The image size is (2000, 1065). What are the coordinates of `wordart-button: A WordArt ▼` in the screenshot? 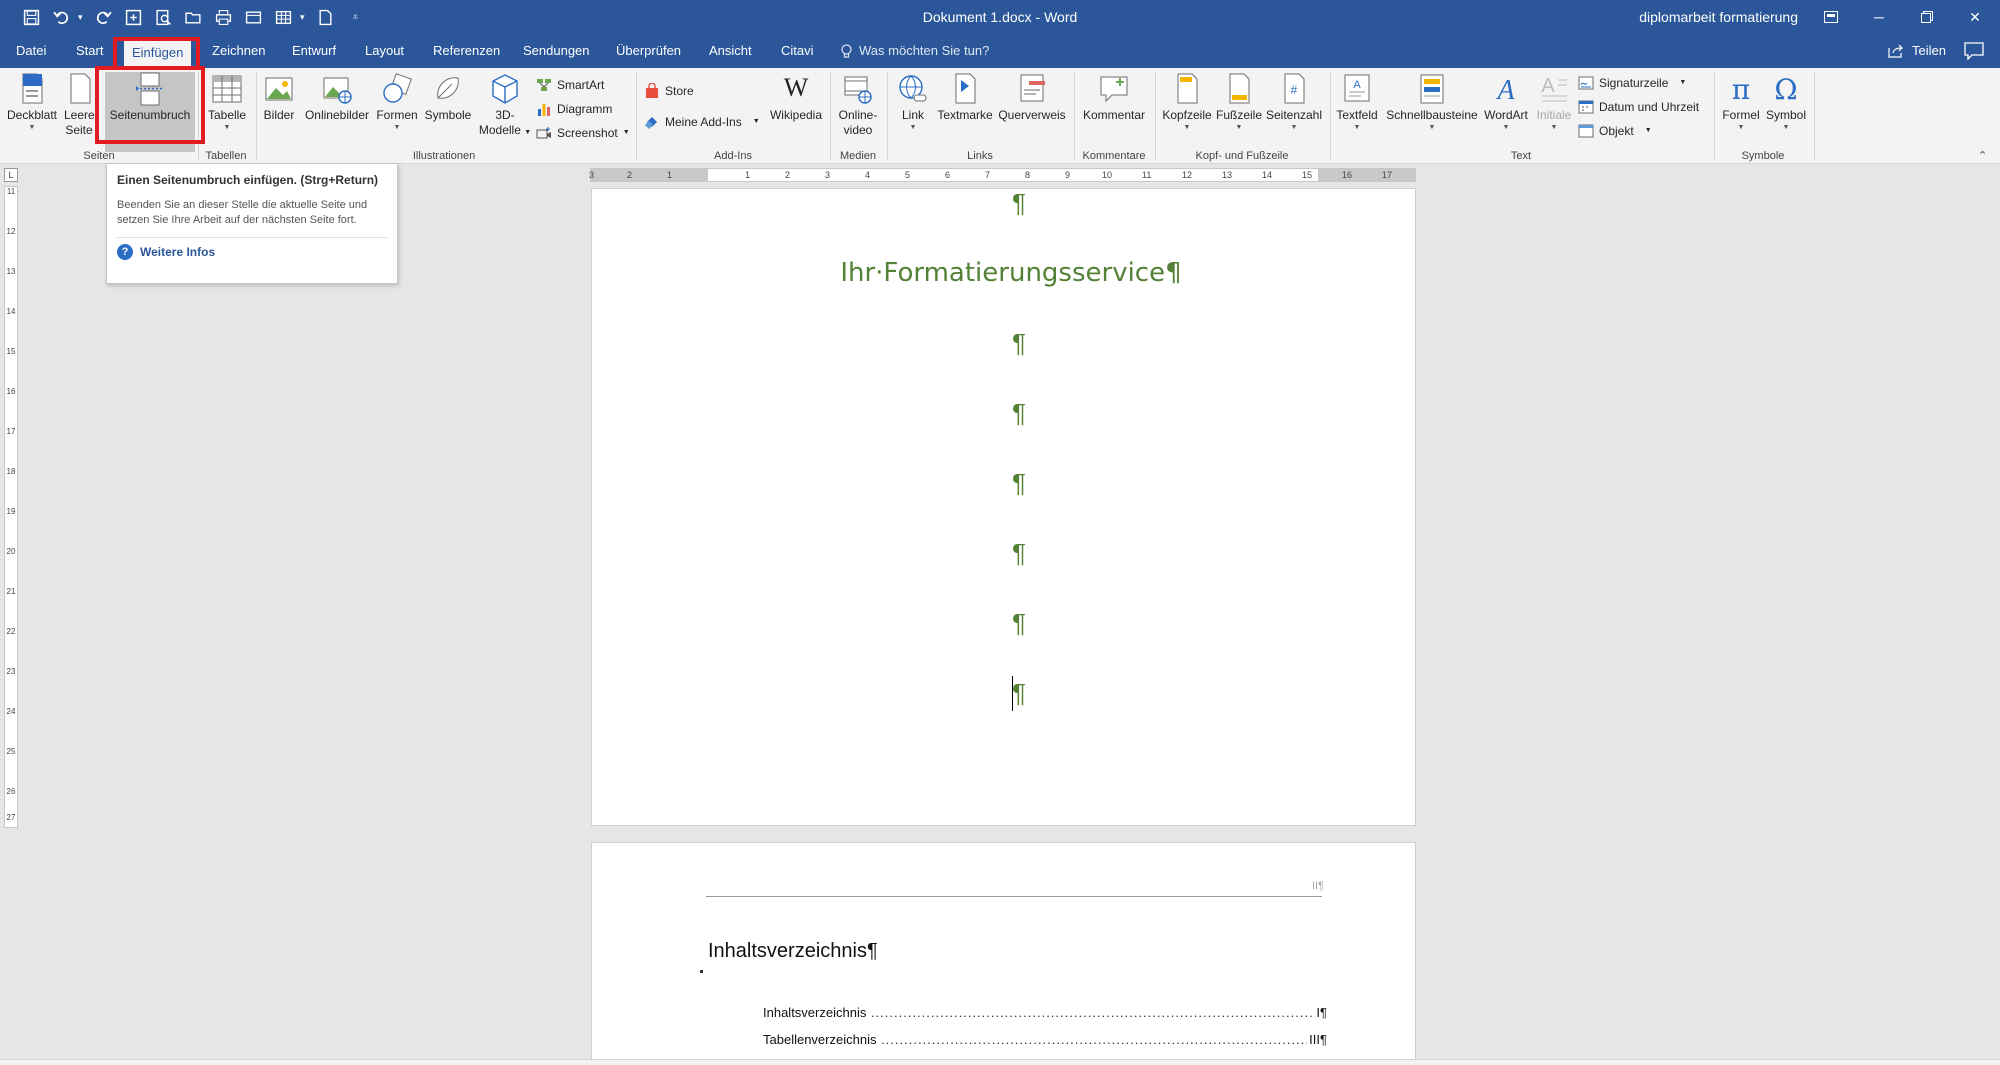 It's located at (1506, 112).